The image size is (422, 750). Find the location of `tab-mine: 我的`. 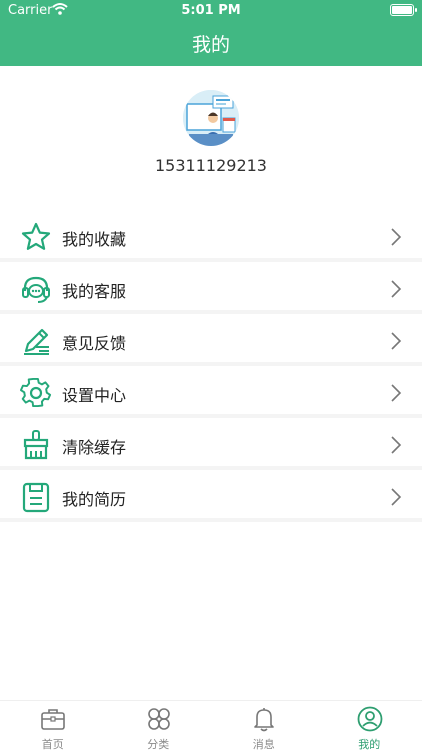

tab-mine: 我的 is located at coordinates (369, 725).